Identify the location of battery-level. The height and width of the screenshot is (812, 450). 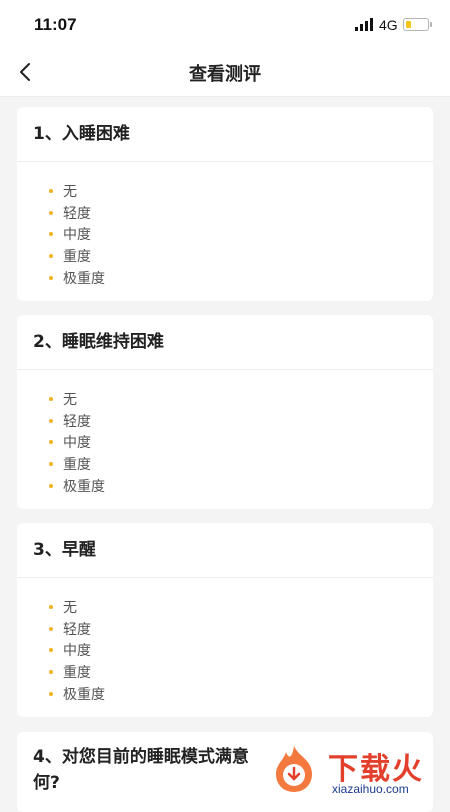
(408, 24).